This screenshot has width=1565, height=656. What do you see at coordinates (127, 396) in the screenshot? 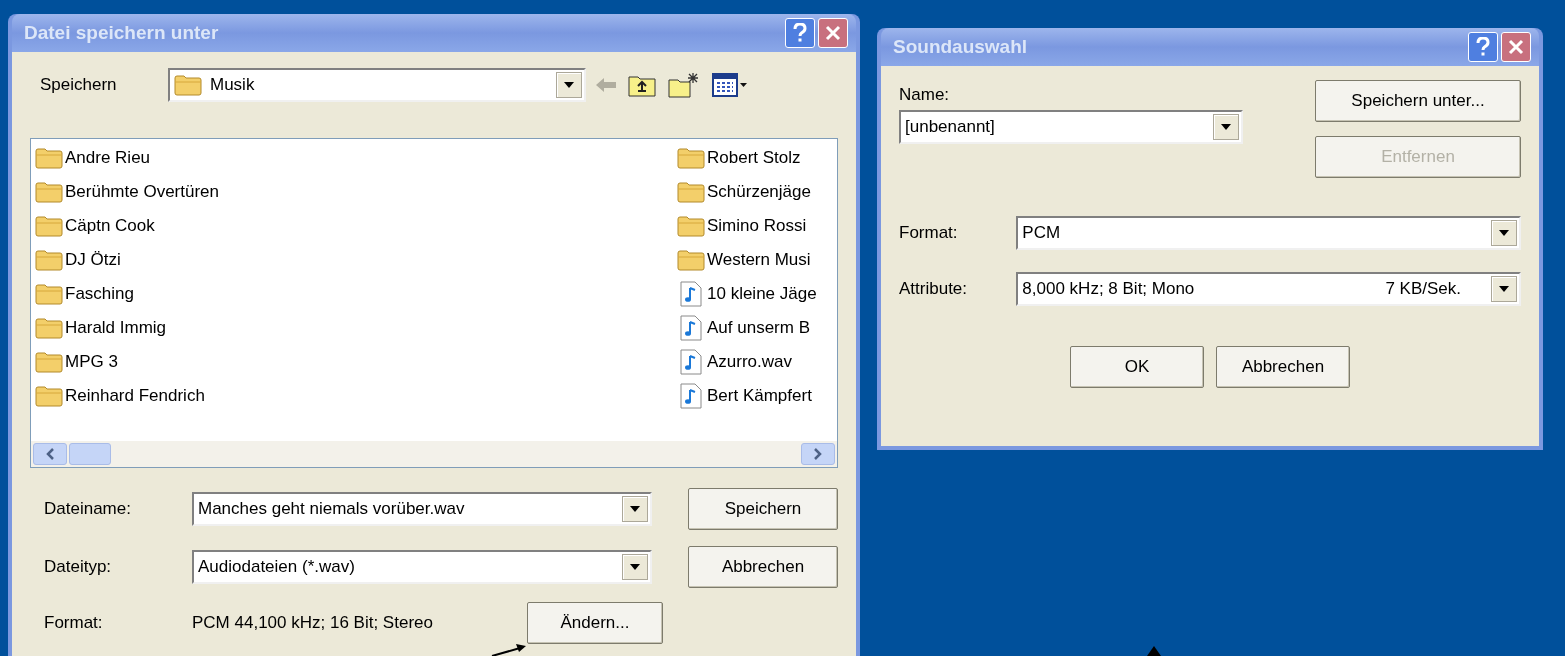
I see `file-item: Reinhard Fendrich` at bounding box center [127, 396].